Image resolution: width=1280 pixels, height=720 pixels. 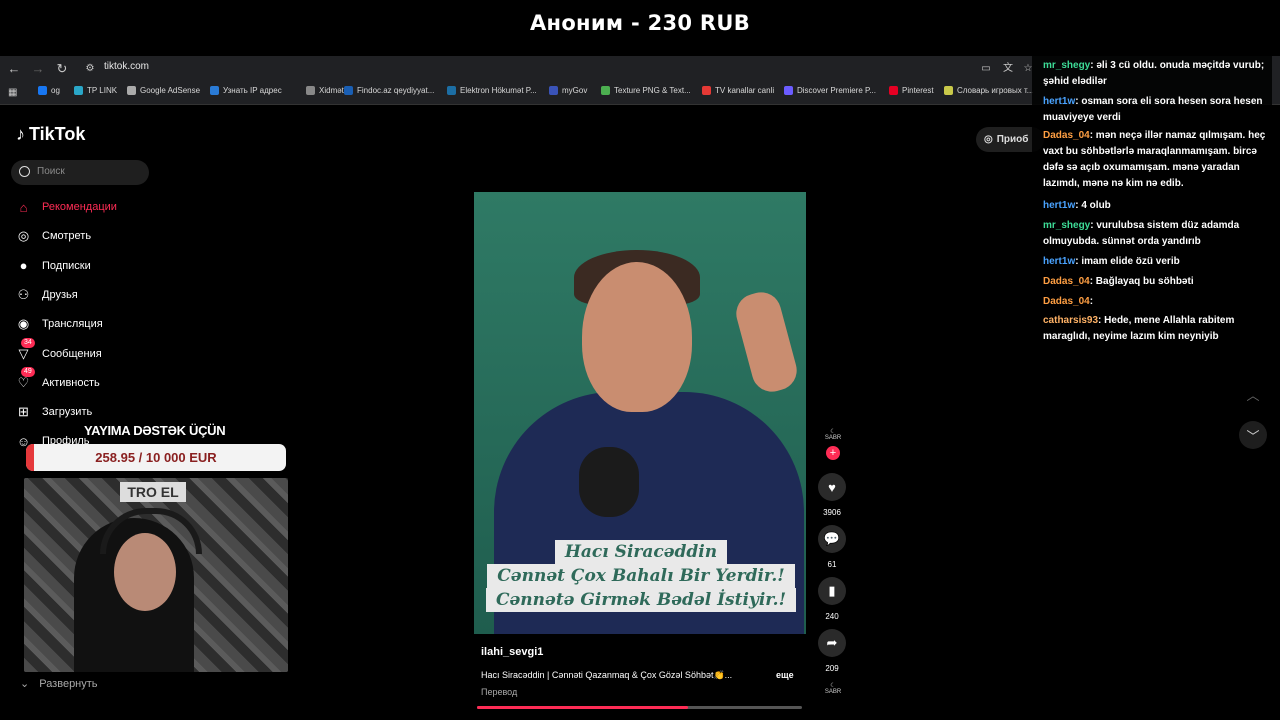 I want to click on chat-username: hert1w, so click(x=1059, y=101).